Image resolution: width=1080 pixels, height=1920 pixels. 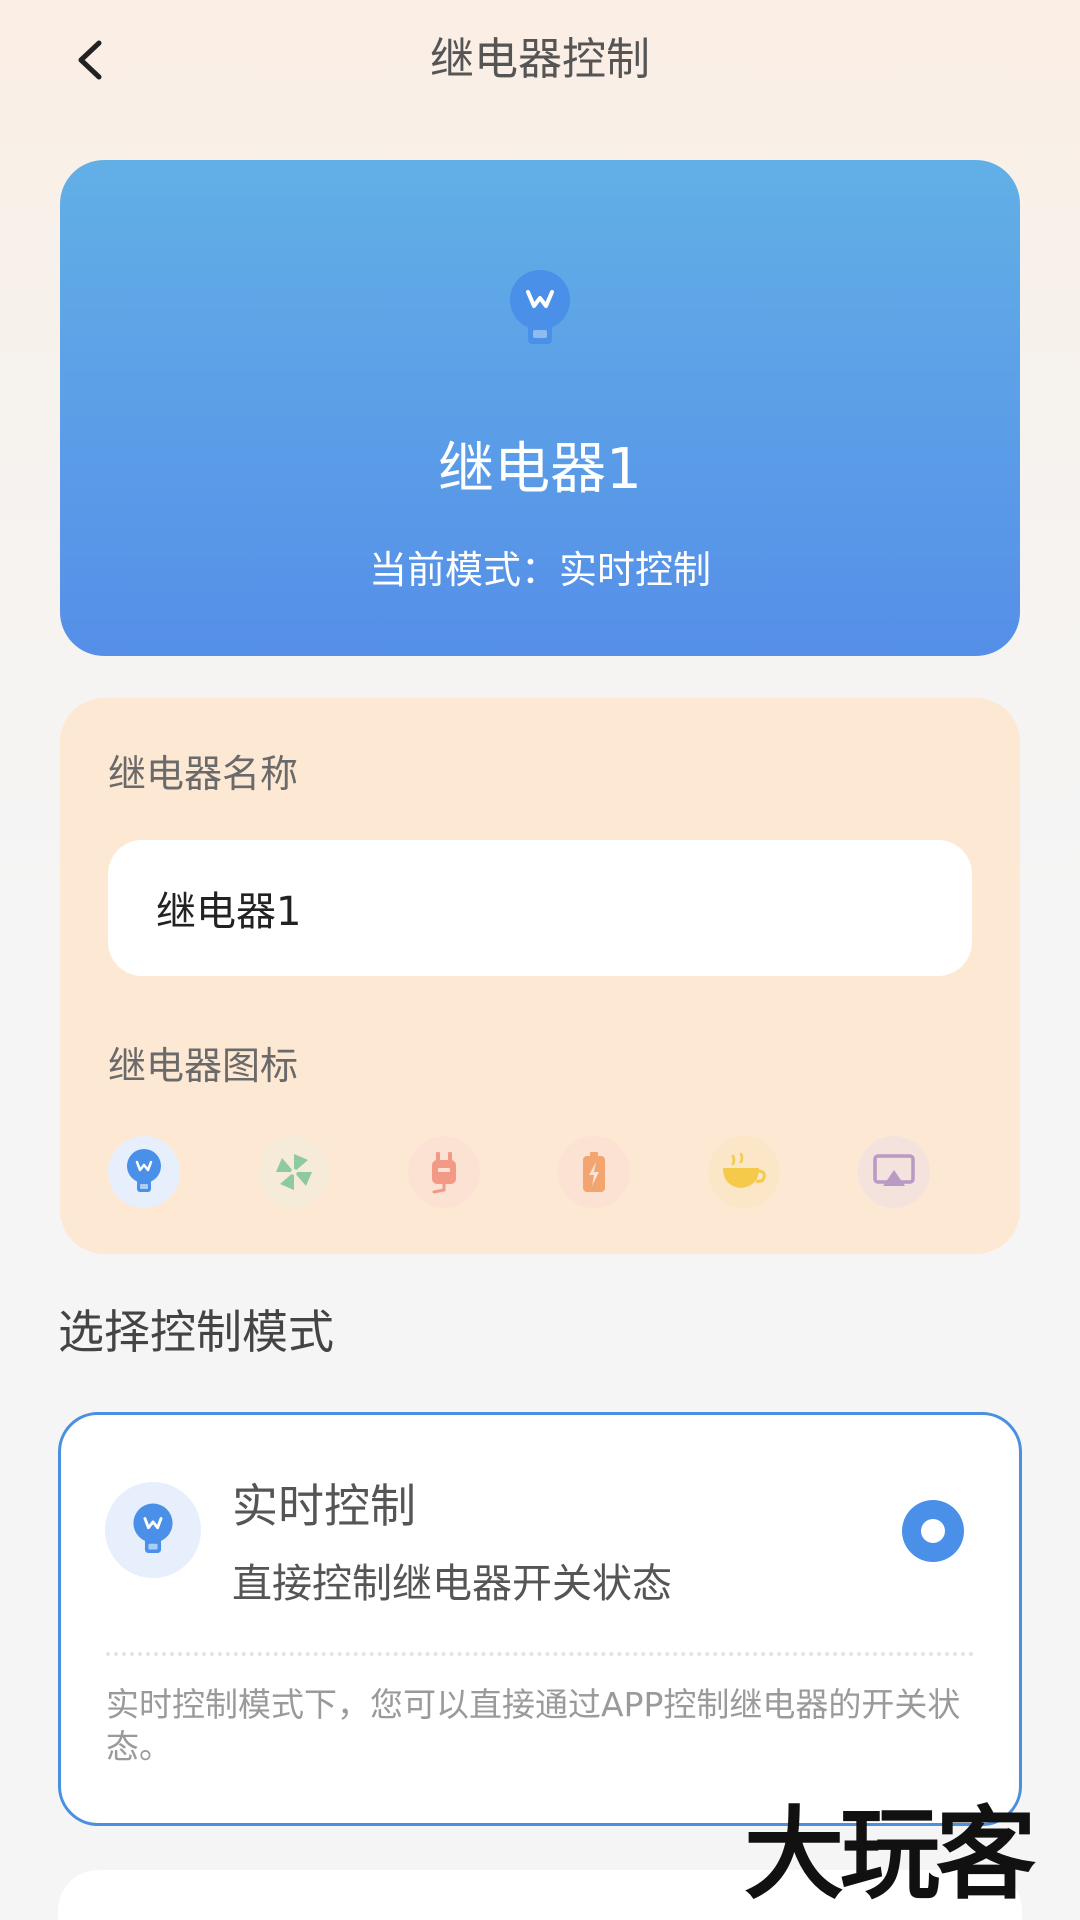 I want to click on page-title: 继电器控制, so click(x=540, y=59).